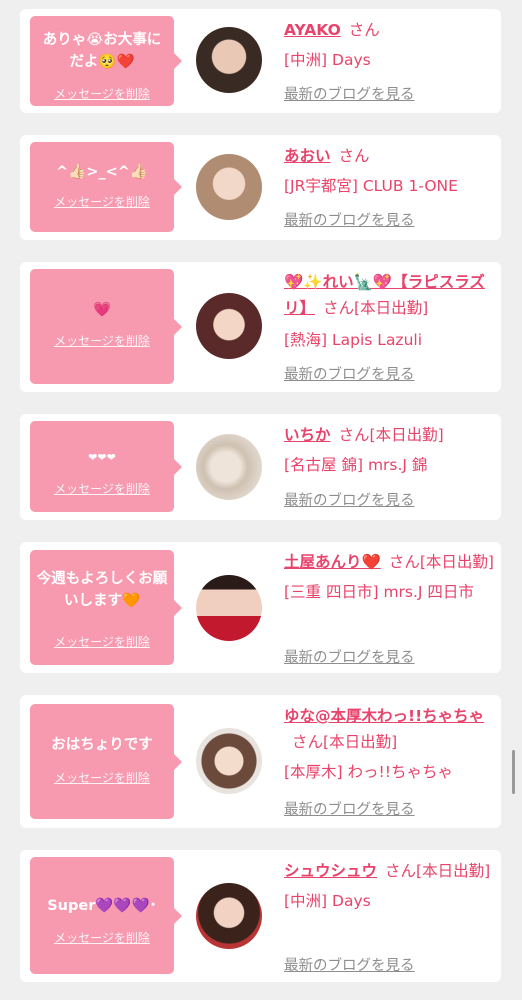 This screenshot has width=522, height=1000. Describe the element at coordinates (102, 457) in the screenshot. I see `message-text: ❤❤❤` at that location.